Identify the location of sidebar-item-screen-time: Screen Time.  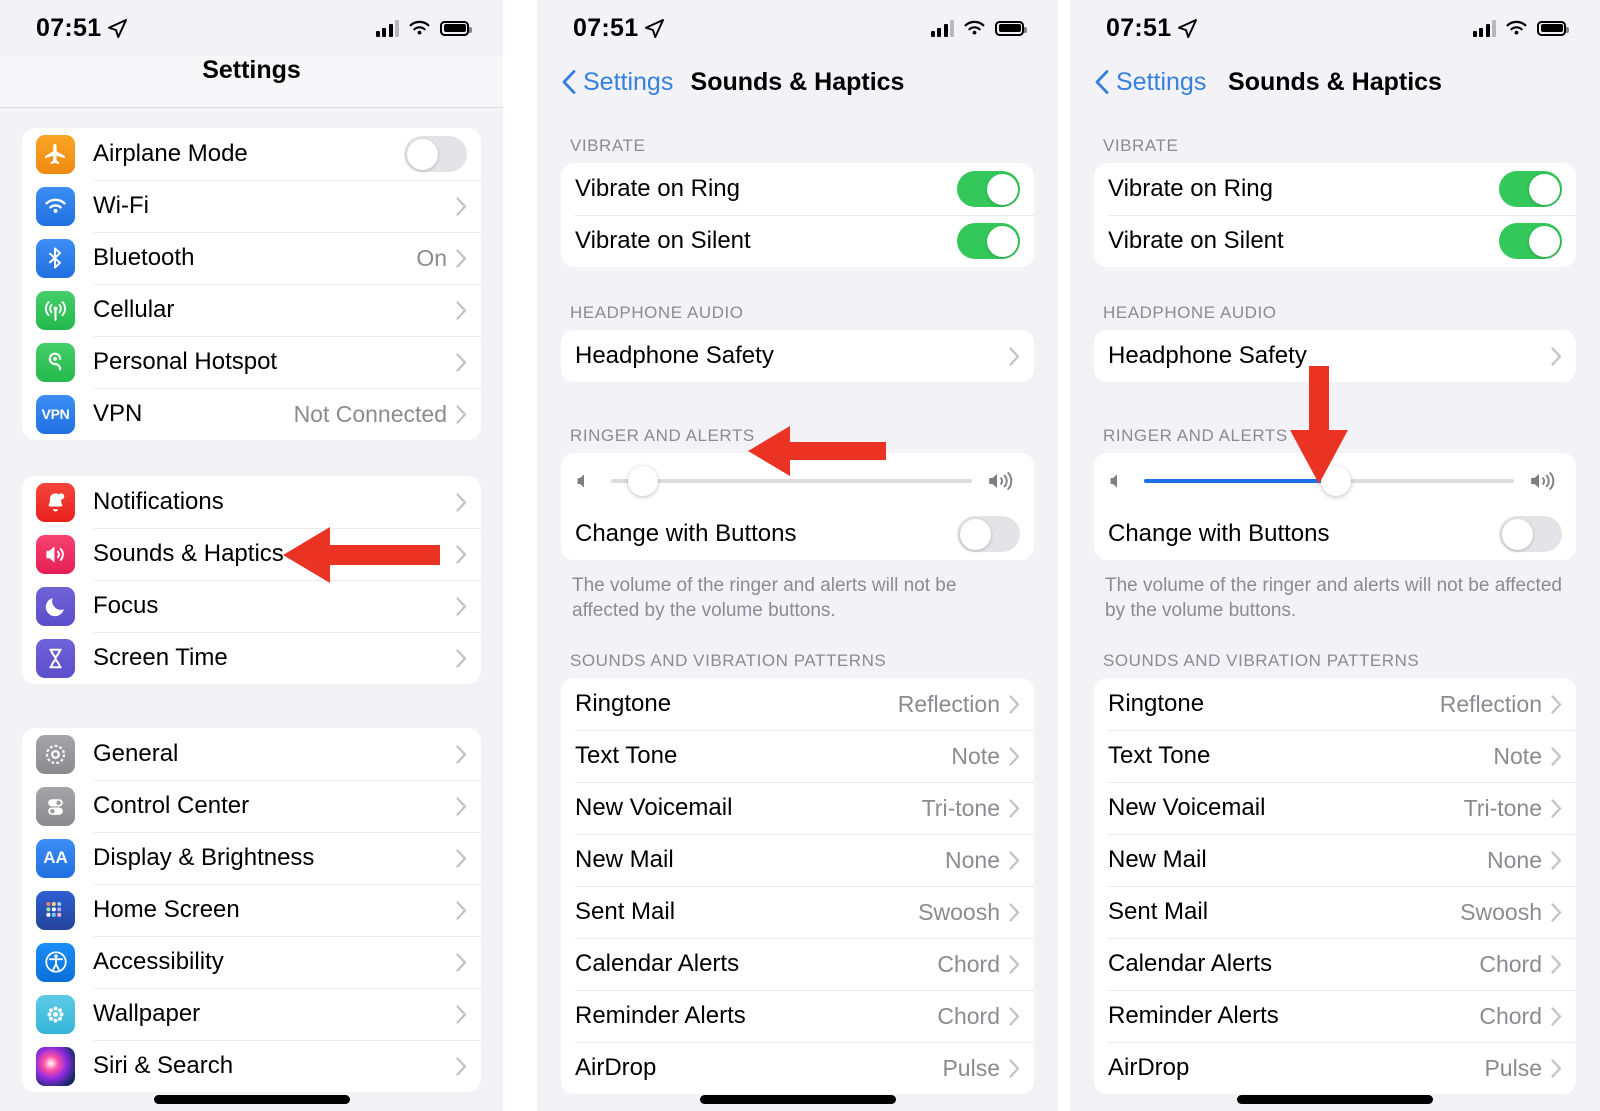
(251, 658).